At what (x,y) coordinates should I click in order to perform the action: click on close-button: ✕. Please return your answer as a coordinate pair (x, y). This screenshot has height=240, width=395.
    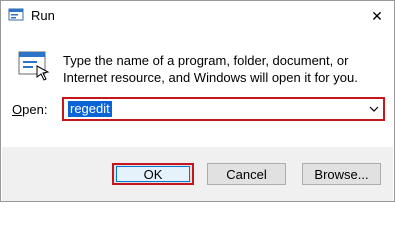
    Looking at the image, I should click on (377, 16).